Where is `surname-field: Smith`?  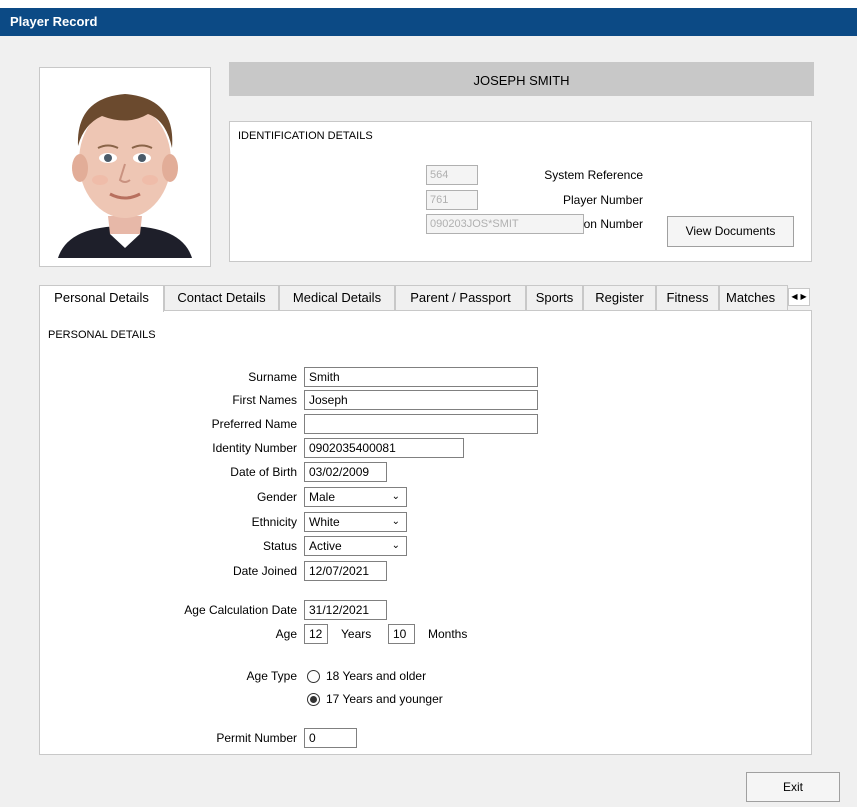 surname-field: Smith is located at coordinates (421, 377).